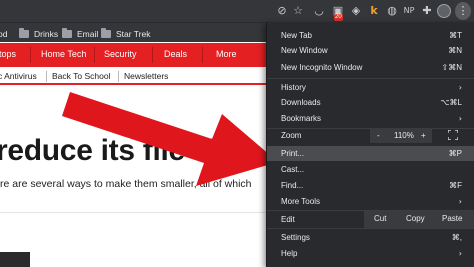  I want to click on paste-button: Paste, so click(452, 218).